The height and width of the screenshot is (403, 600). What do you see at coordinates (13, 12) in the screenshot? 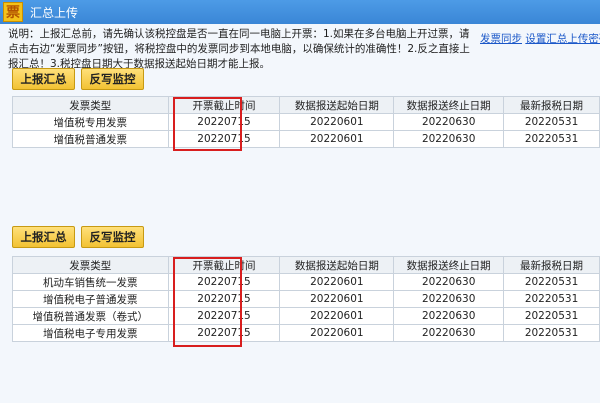
I see `invoice-icon: 票` at bounding box center [13, 12].